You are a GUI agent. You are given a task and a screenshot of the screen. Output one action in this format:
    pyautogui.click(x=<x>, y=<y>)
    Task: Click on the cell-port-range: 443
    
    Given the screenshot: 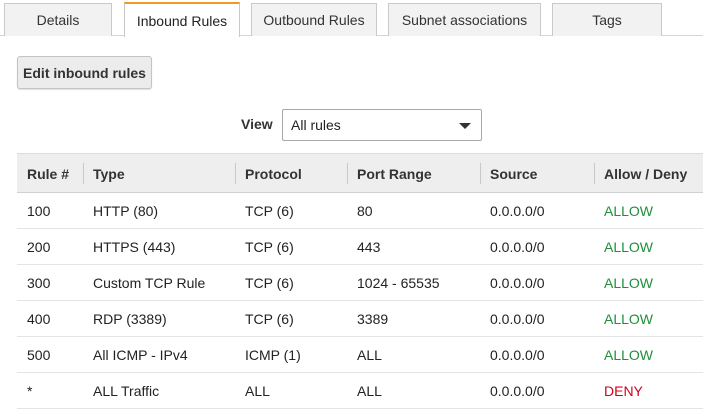 What is the action you would take?
    pyautogui.click(x=369, y=246)
    